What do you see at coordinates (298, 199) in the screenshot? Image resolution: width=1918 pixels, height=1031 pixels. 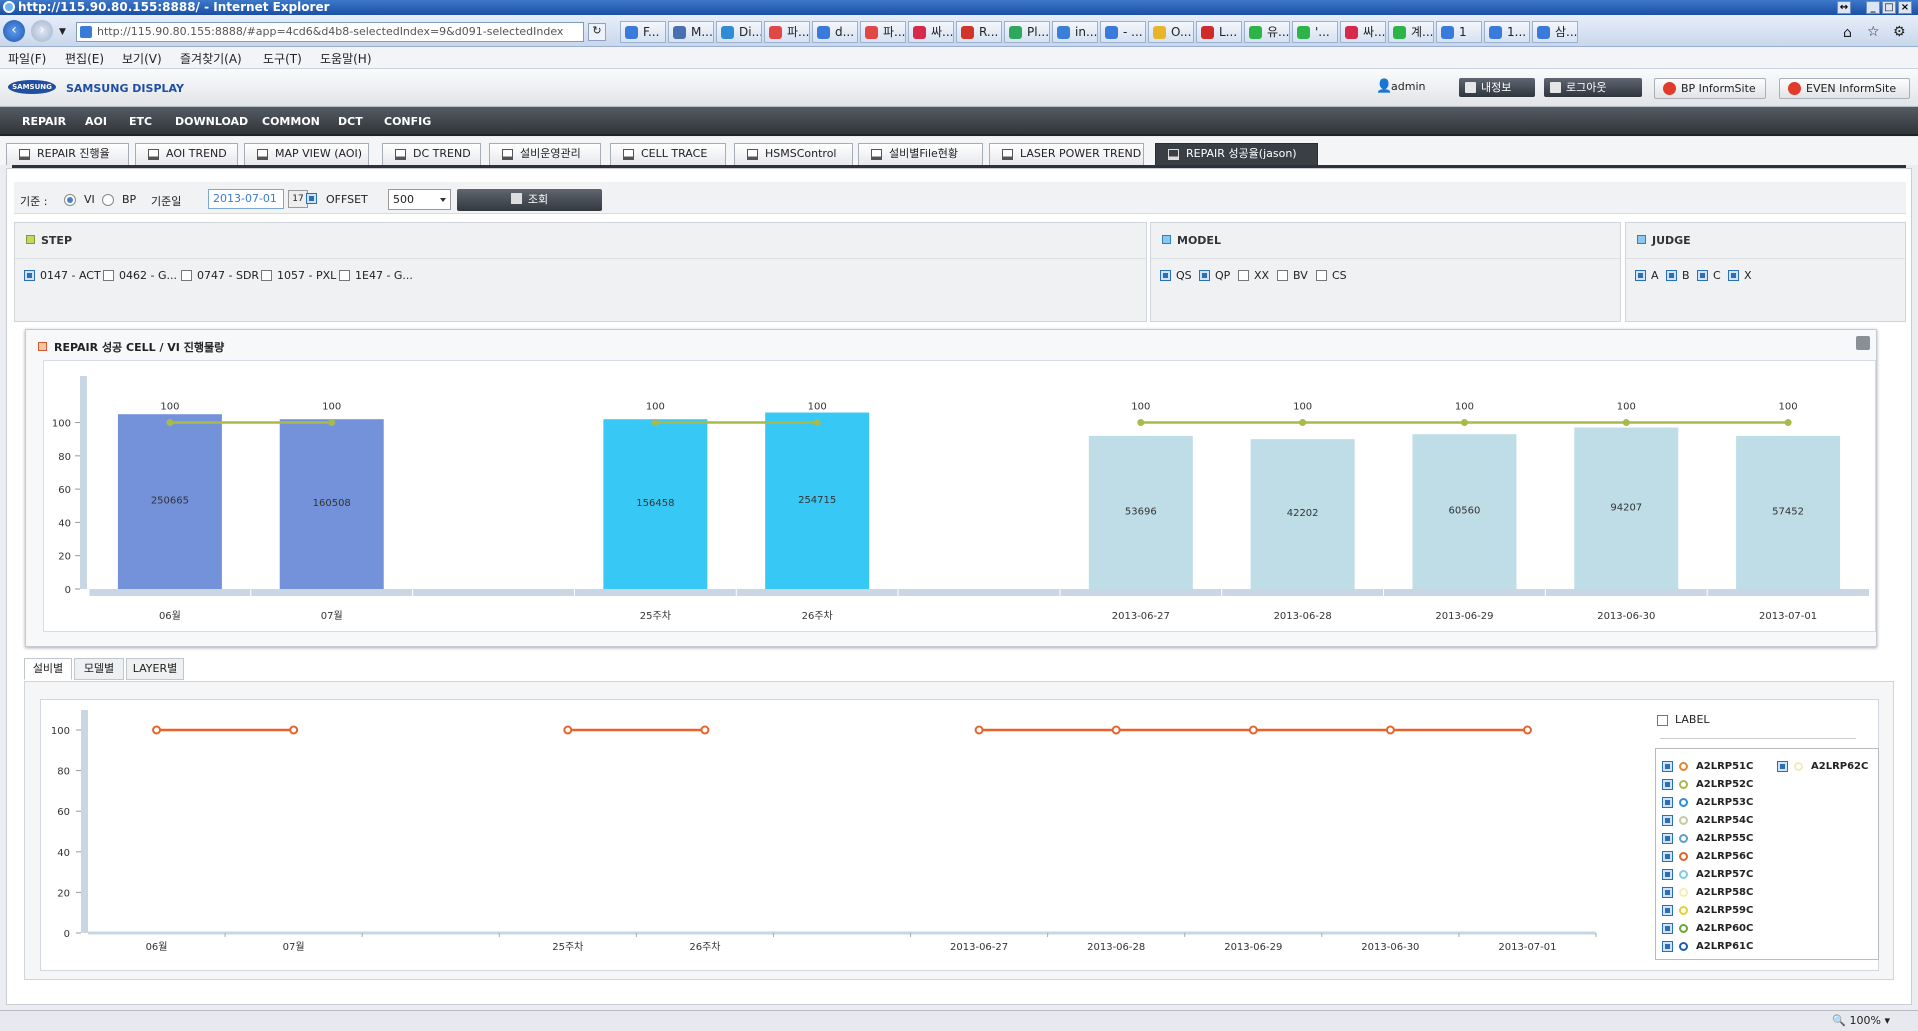 I see `calendar-icon: 17` at bounding box center [298, 199].